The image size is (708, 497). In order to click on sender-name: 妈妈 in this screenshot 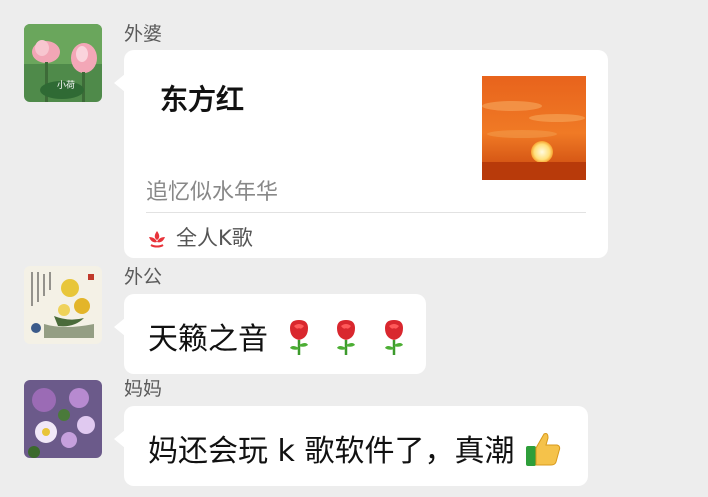, I will do `click(143, 389)`.